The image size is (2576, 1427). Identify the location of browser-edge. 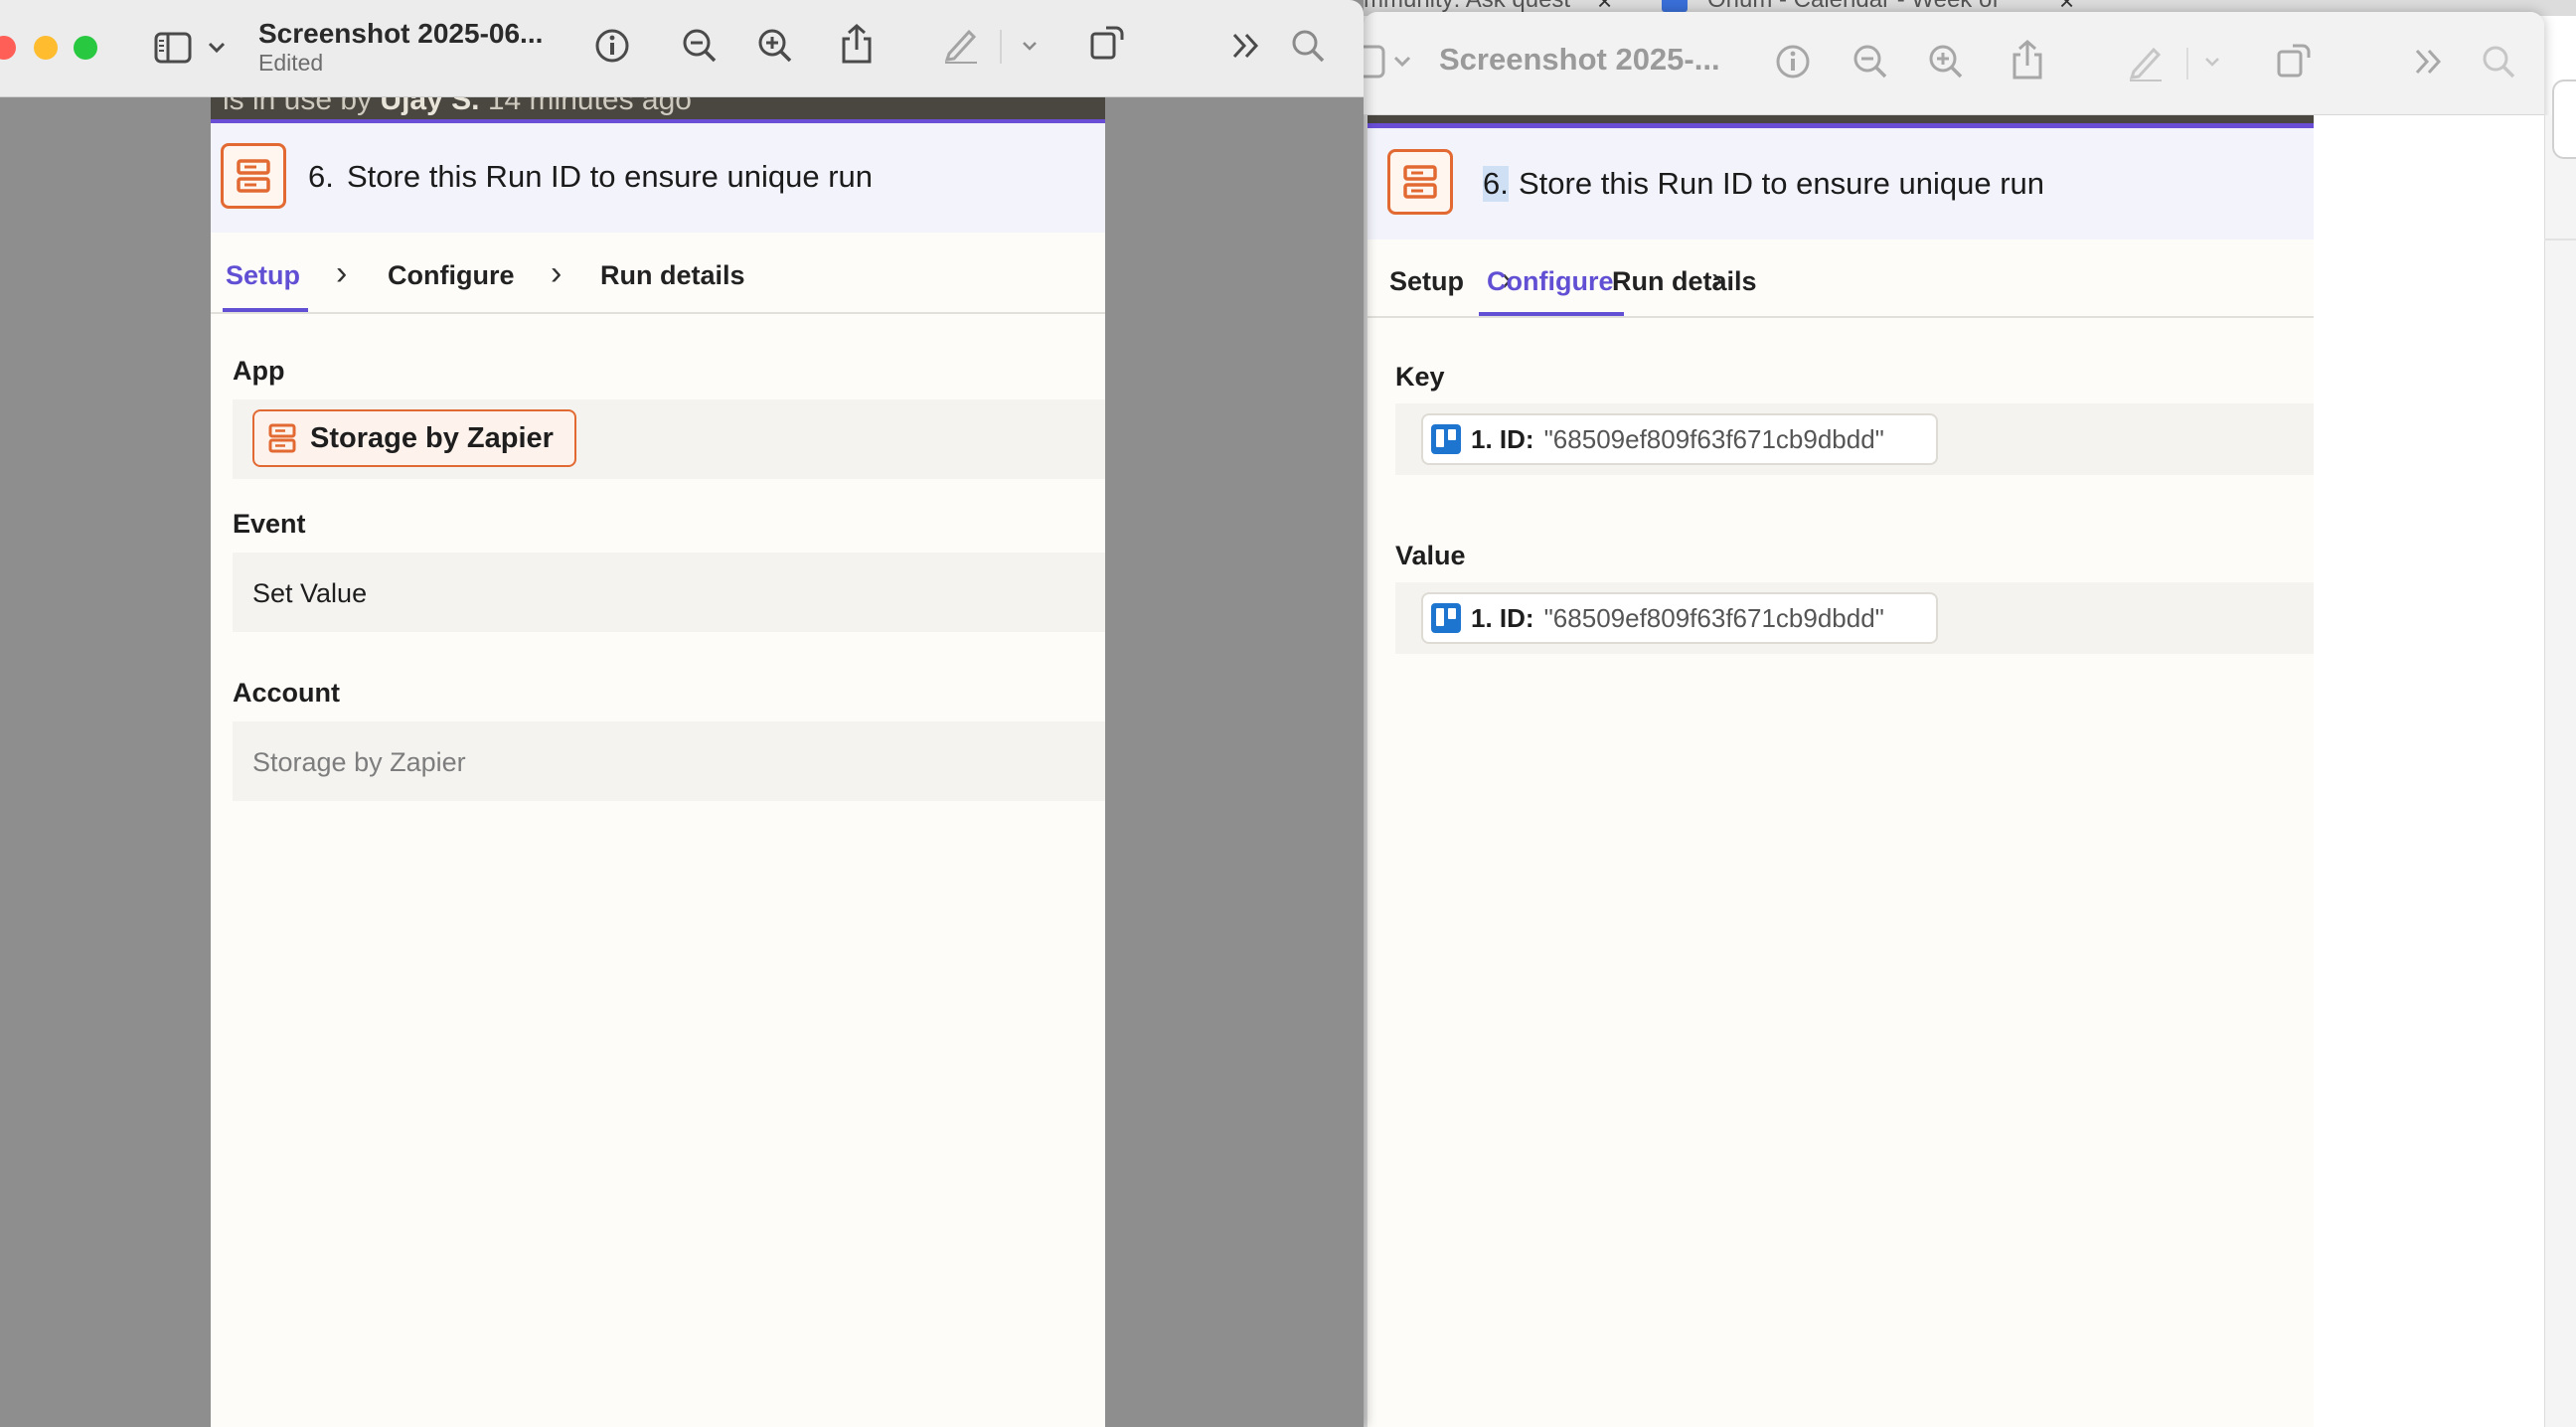
(2560, 771).